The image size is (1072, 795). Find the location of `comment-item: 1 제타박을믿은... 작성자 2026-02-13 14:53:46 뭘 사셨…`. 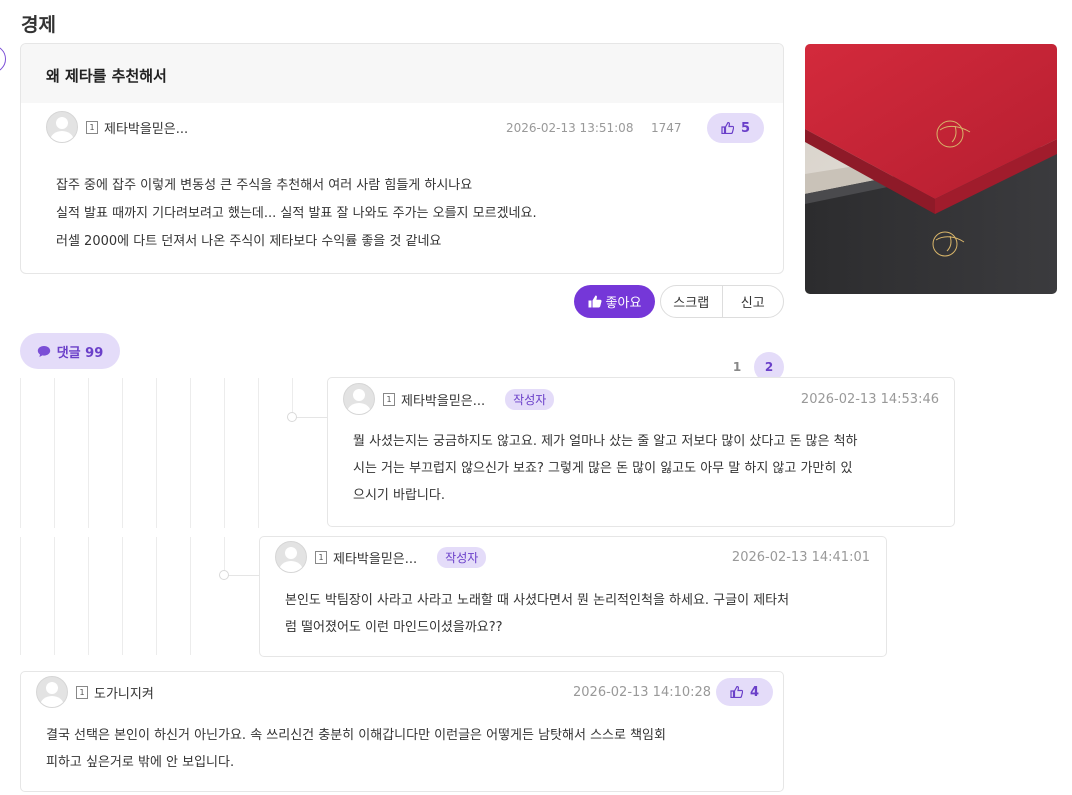

comment-item: 1 제타박을믿은... 작성자 2026-02-13 14:53:46 뭘 사셨… is located at coordinates (641, 452).